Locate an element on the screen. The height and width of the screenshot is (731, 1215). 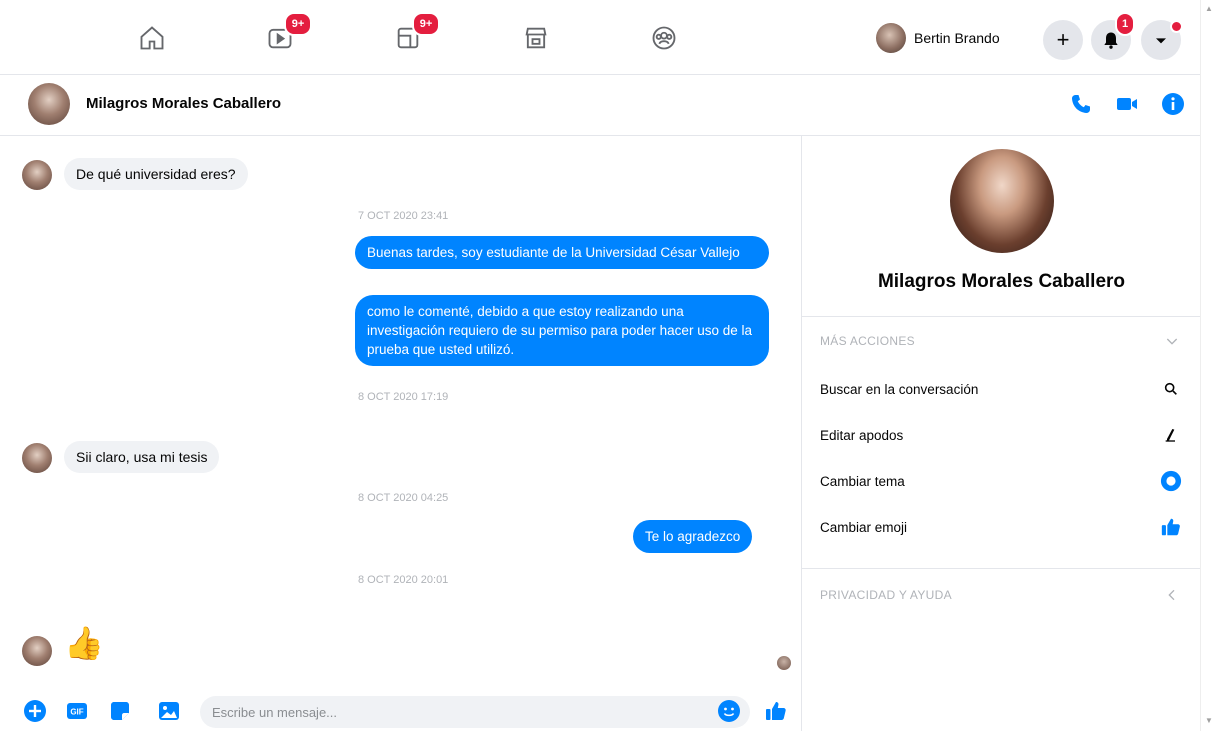
image-icon is located at coordinates (169, 711).